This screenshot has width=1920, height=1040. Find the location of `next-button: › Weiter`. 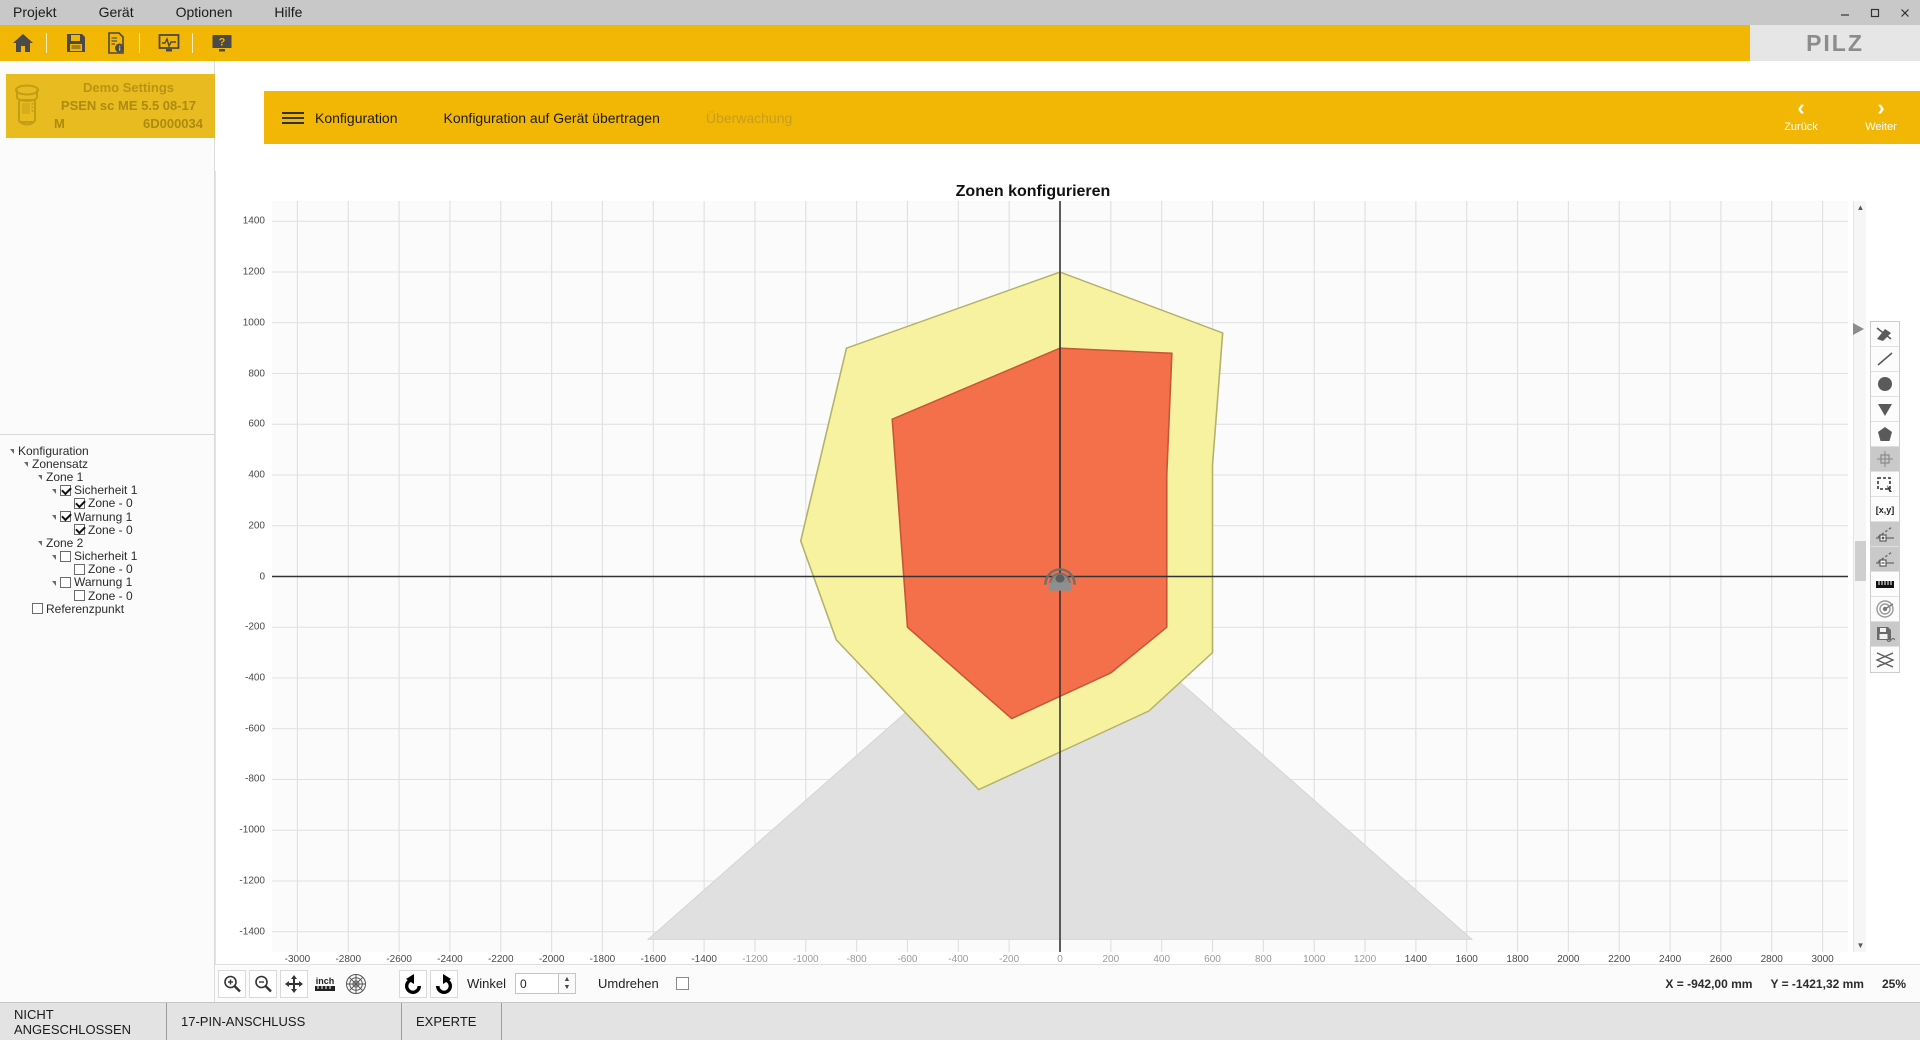

next-button: › Weiter is located at coordinates (1881, 115).